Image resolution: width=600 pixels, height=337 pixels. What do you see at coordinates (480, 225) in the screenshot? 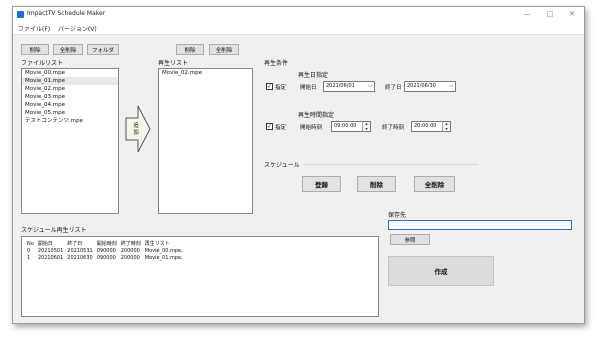
I see `save-path-input` at bounding box center [480, 225].